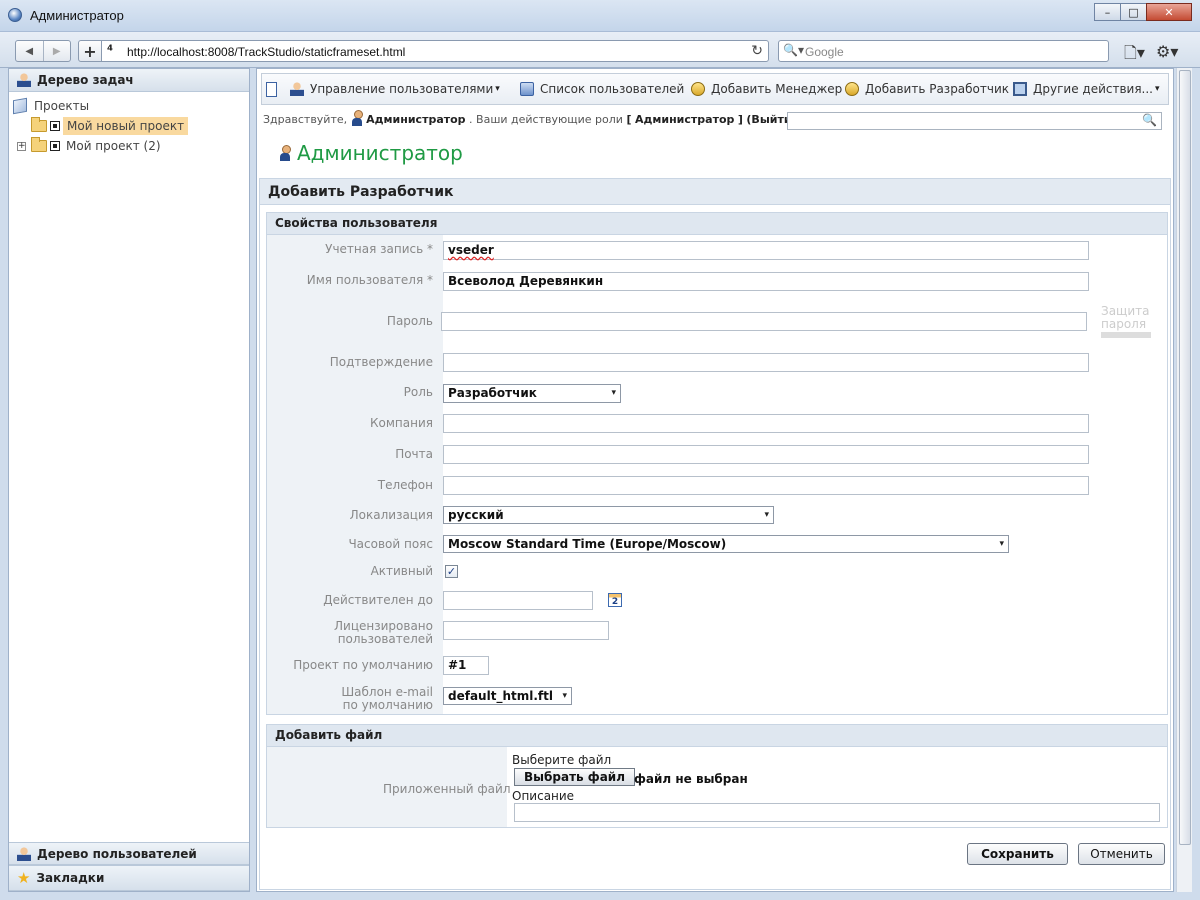 This screenshot has width=1200, height=900. What do you see at coordinates (90, 51) in the screenshot?
I see `new-tab-button: +` at bounding box center [90, 51].